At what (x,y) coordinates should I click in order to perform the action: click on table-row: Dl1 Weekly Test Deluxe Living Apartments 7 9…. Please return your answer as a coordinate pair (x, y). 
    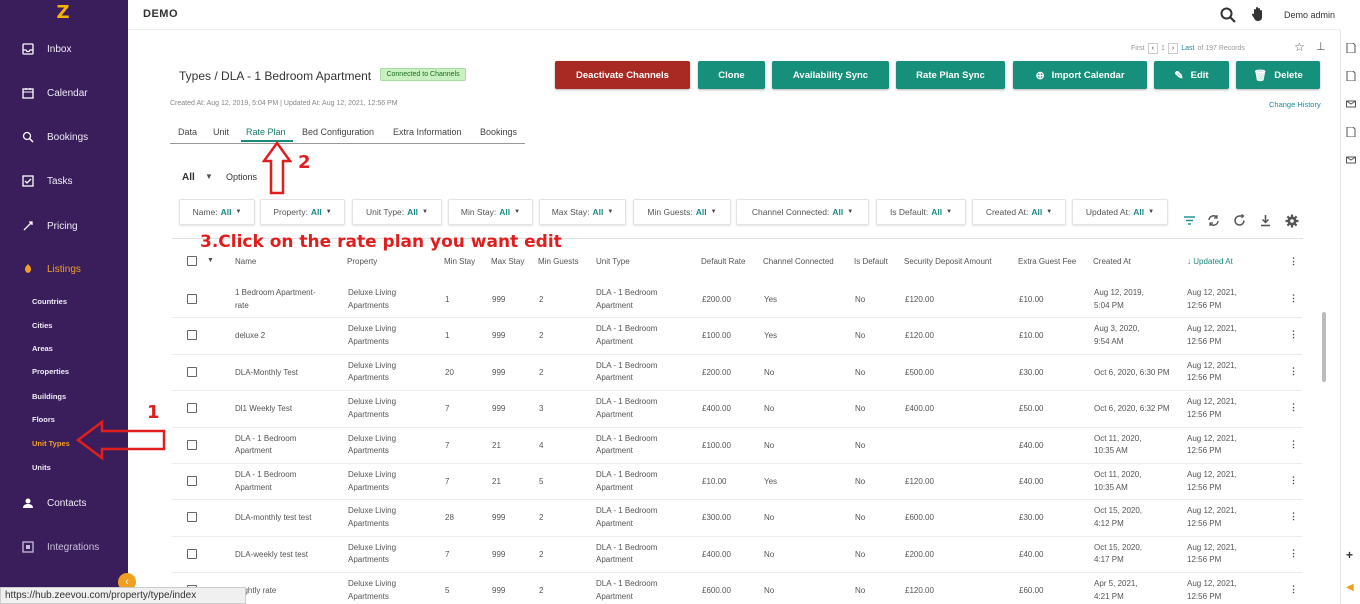
    Looking at the image, I should click on (651, 409).